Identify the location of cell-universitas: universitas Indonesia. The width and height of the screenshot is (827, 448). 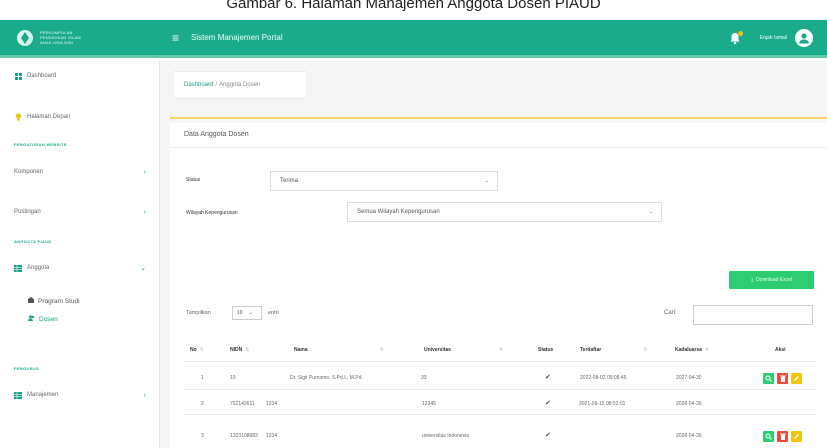
(445, 436).